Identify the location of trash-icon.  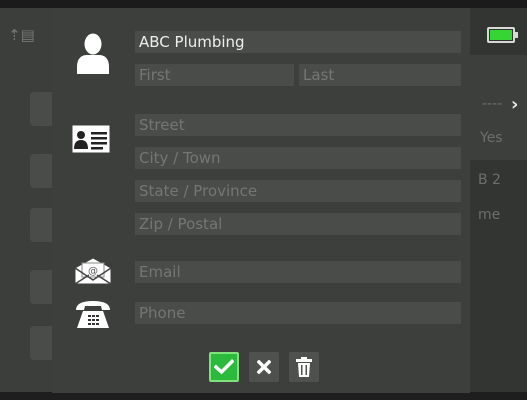
(304, 367).